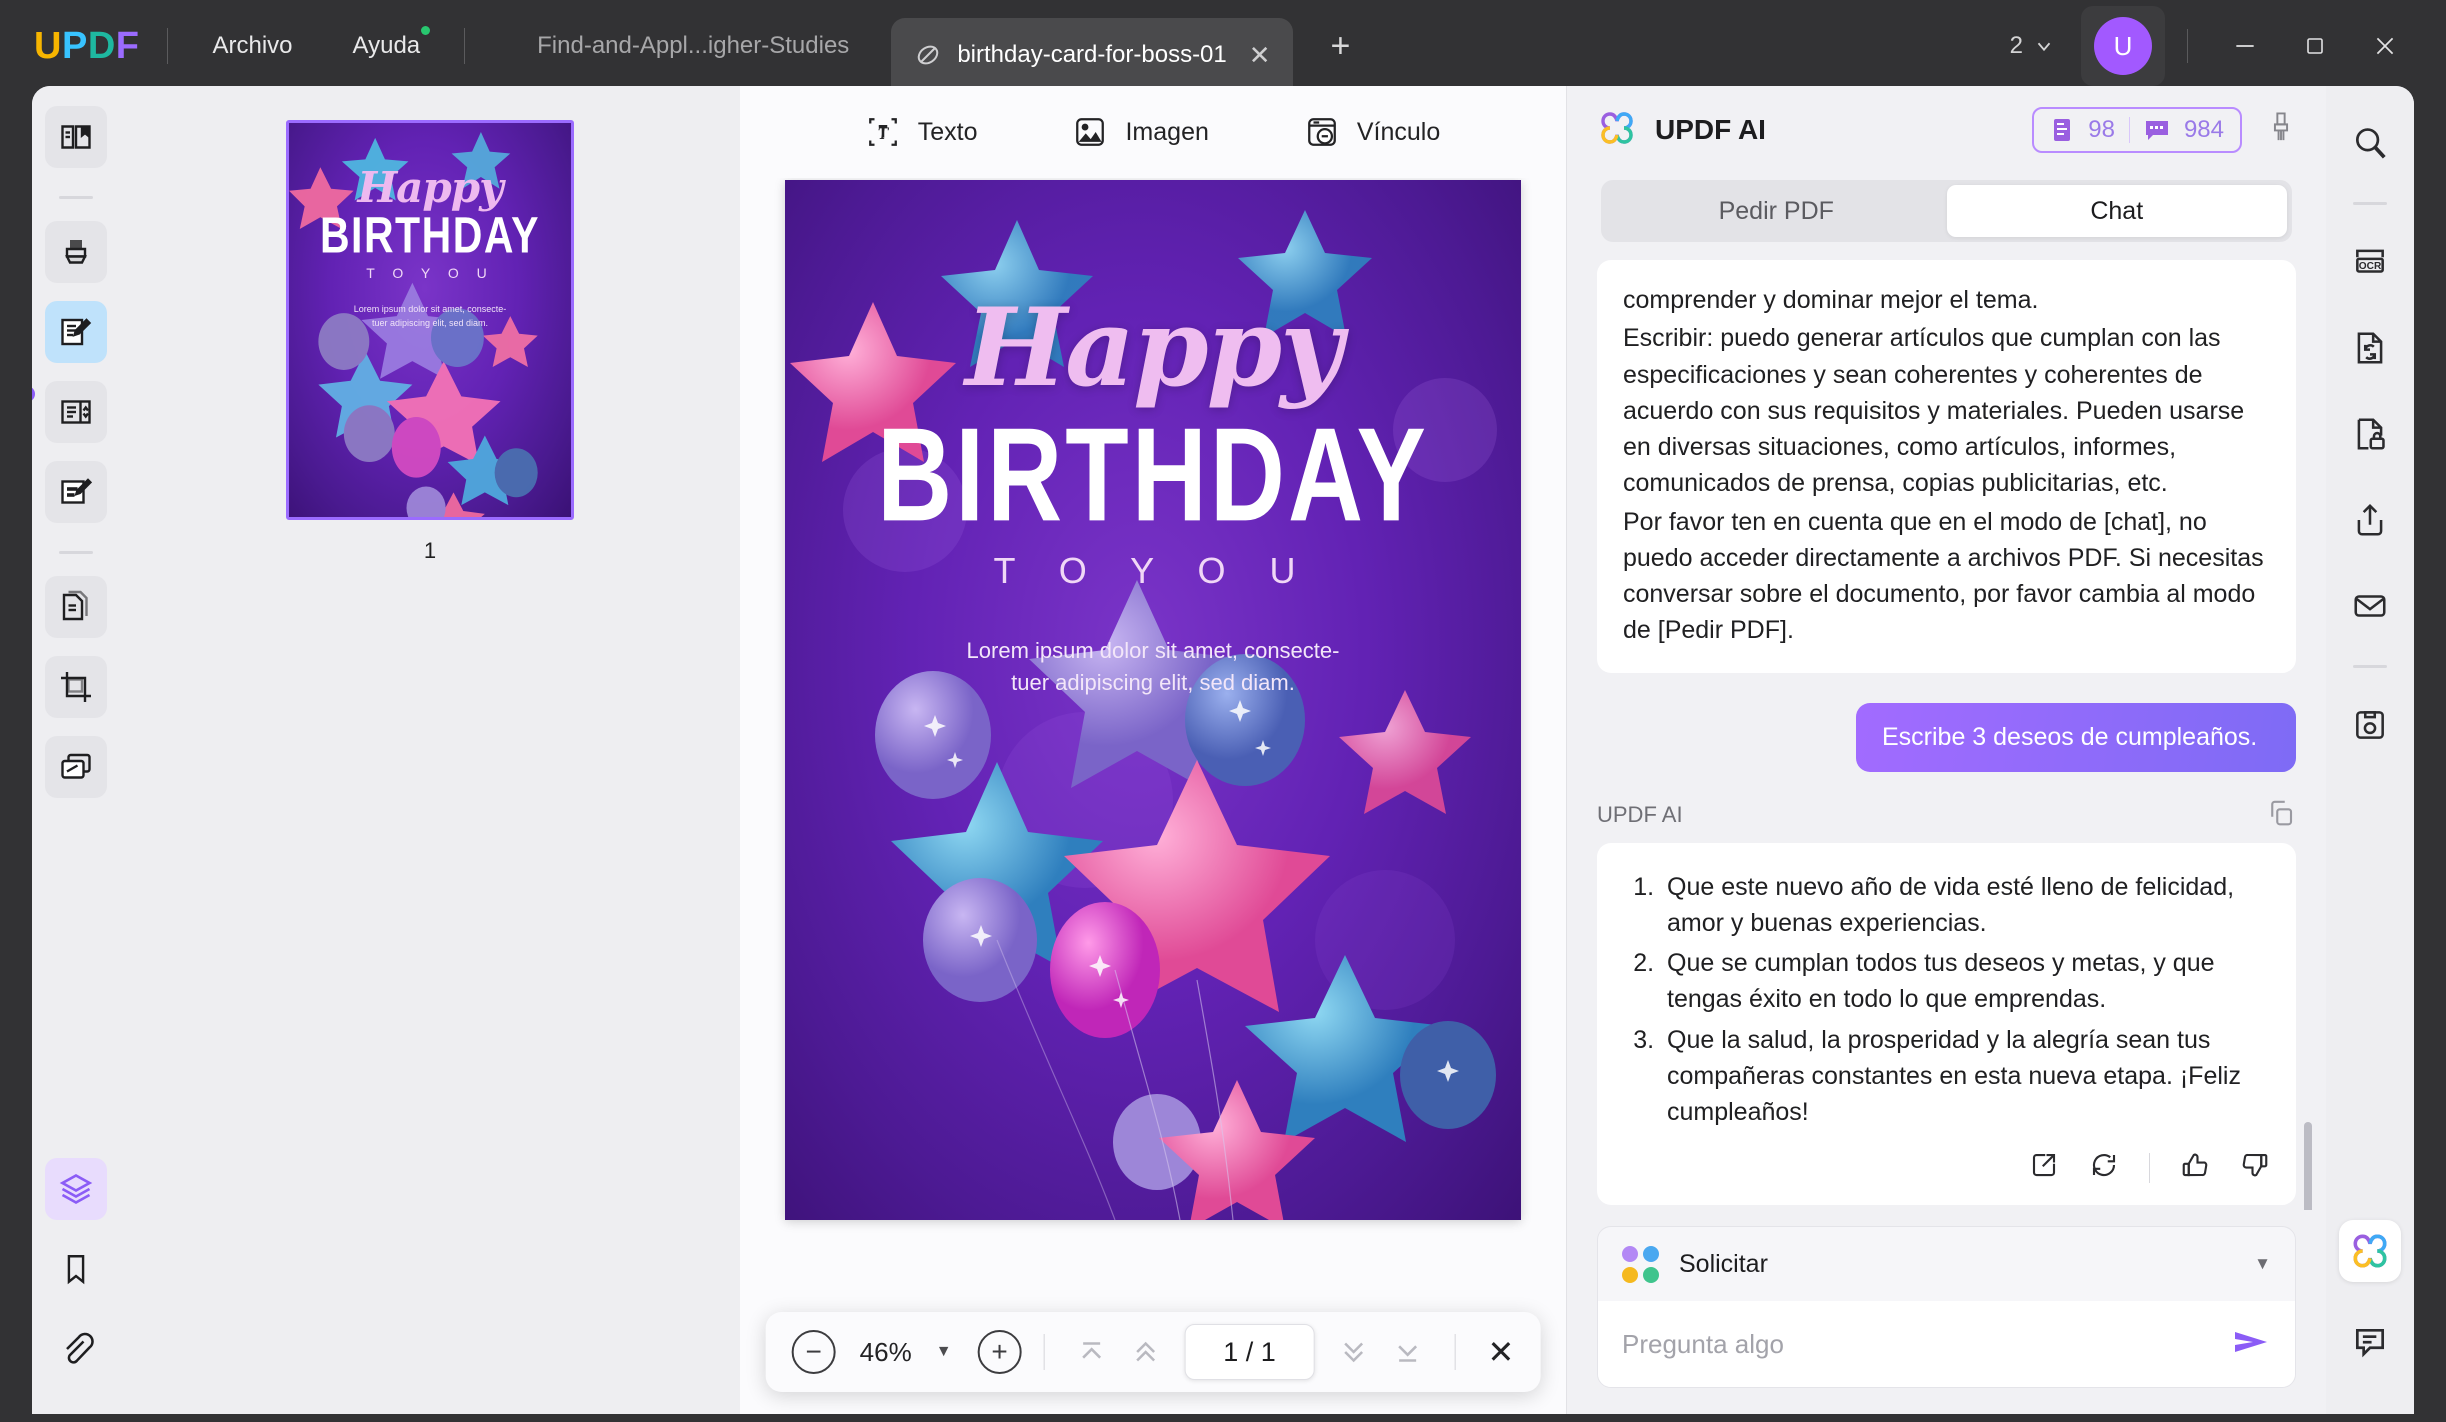 Image resolution: width=2446 pixels, height=1422 pixels. I want to click on prompt-mode-icon, so click(1640, 1264).